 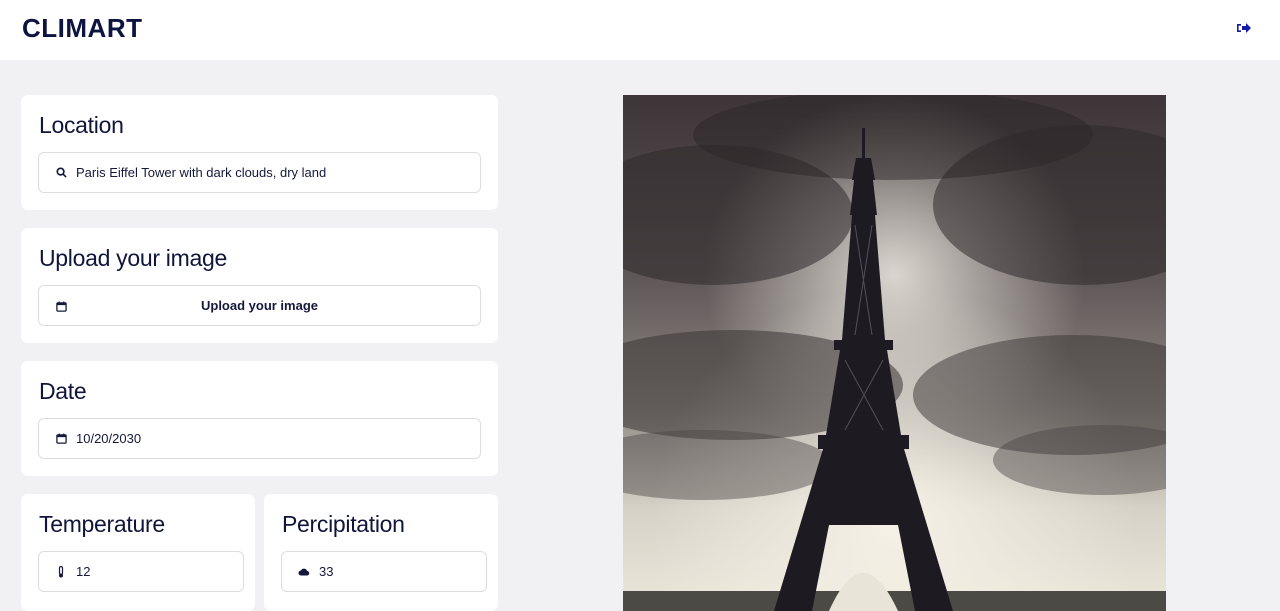 I want to click on temperature-card: Temperature 12, so click(x=138, y=552).